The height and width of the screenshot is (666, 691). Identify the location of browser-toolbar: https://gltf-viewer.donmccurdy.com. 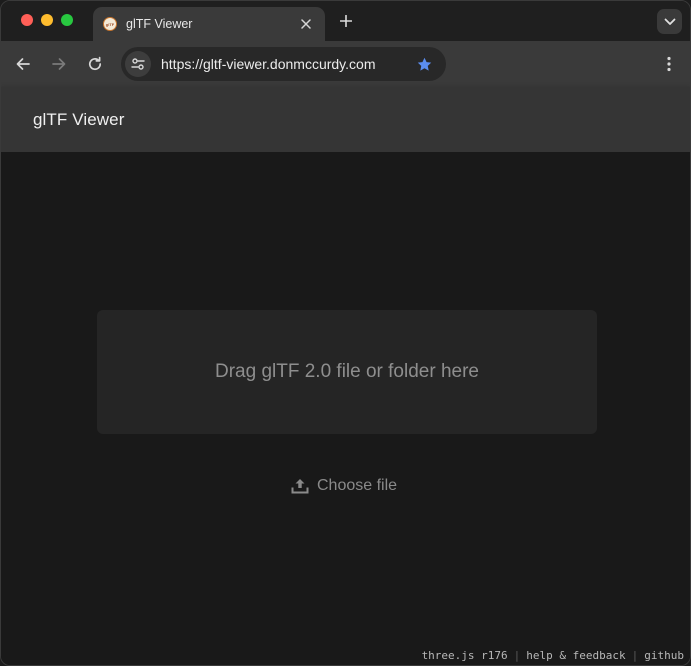
(345, 64).